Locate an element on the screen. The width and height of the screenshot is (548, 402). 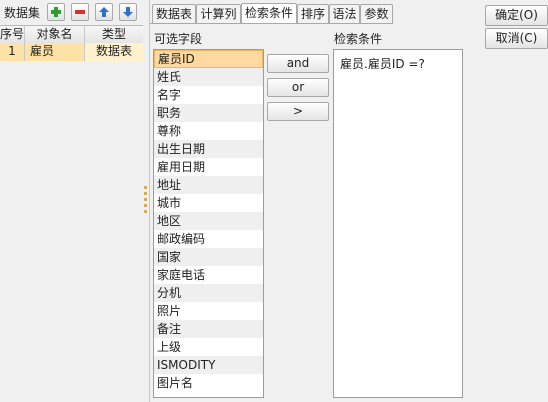
column-header-type: 类型 is located at coordinates (114, 35).